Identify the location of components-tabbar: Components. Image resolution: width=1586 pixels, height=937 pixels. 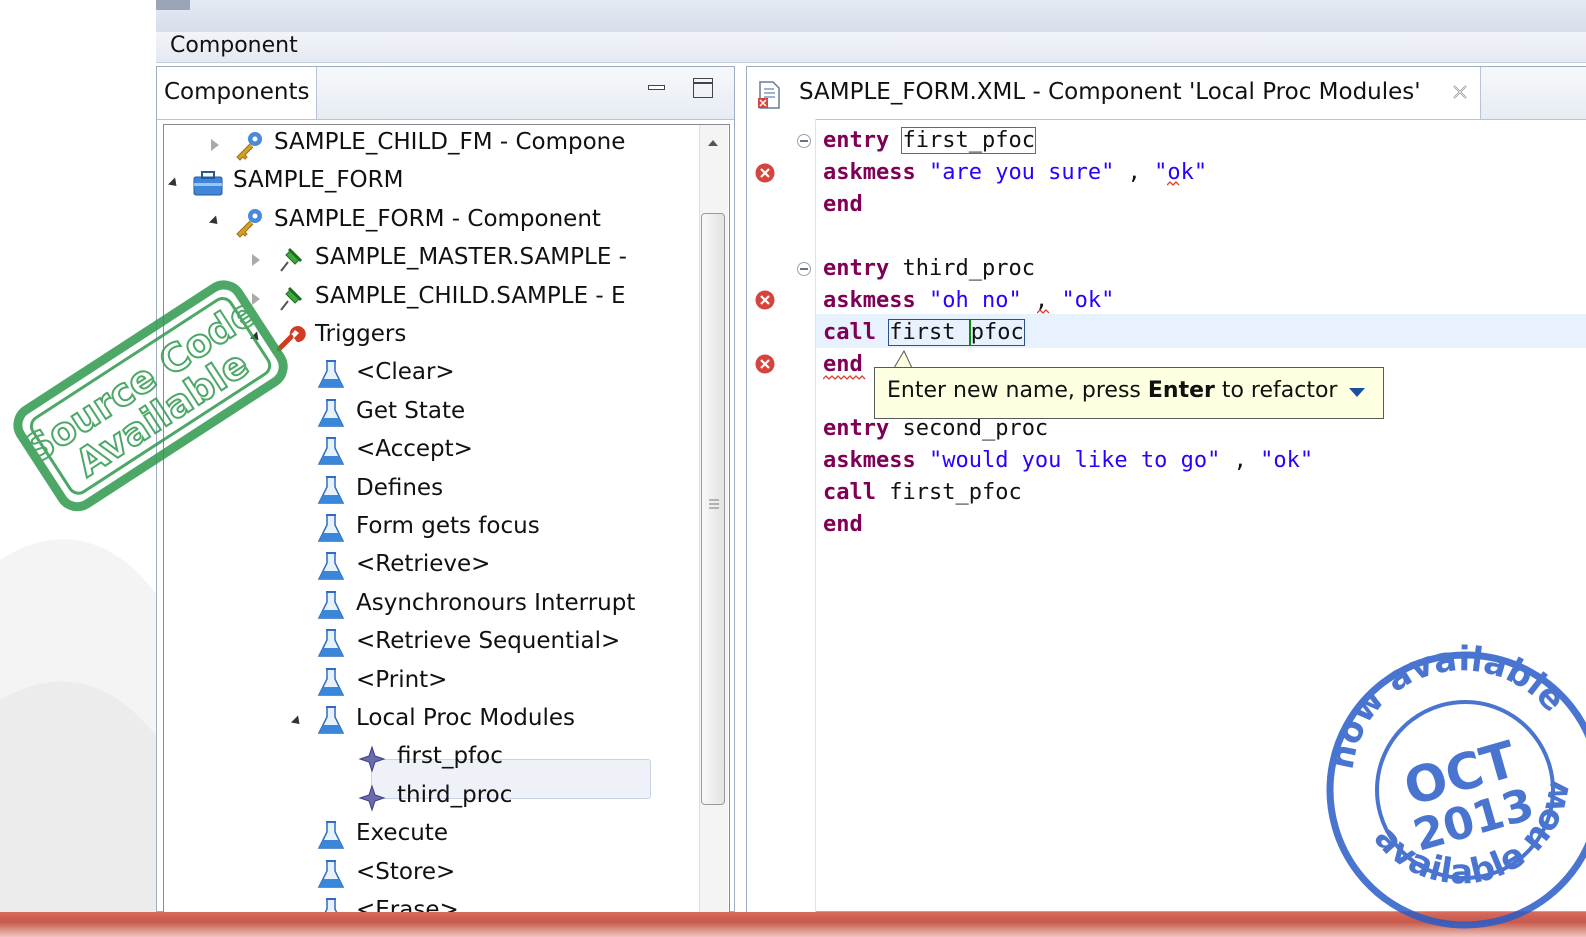
(445, 93).